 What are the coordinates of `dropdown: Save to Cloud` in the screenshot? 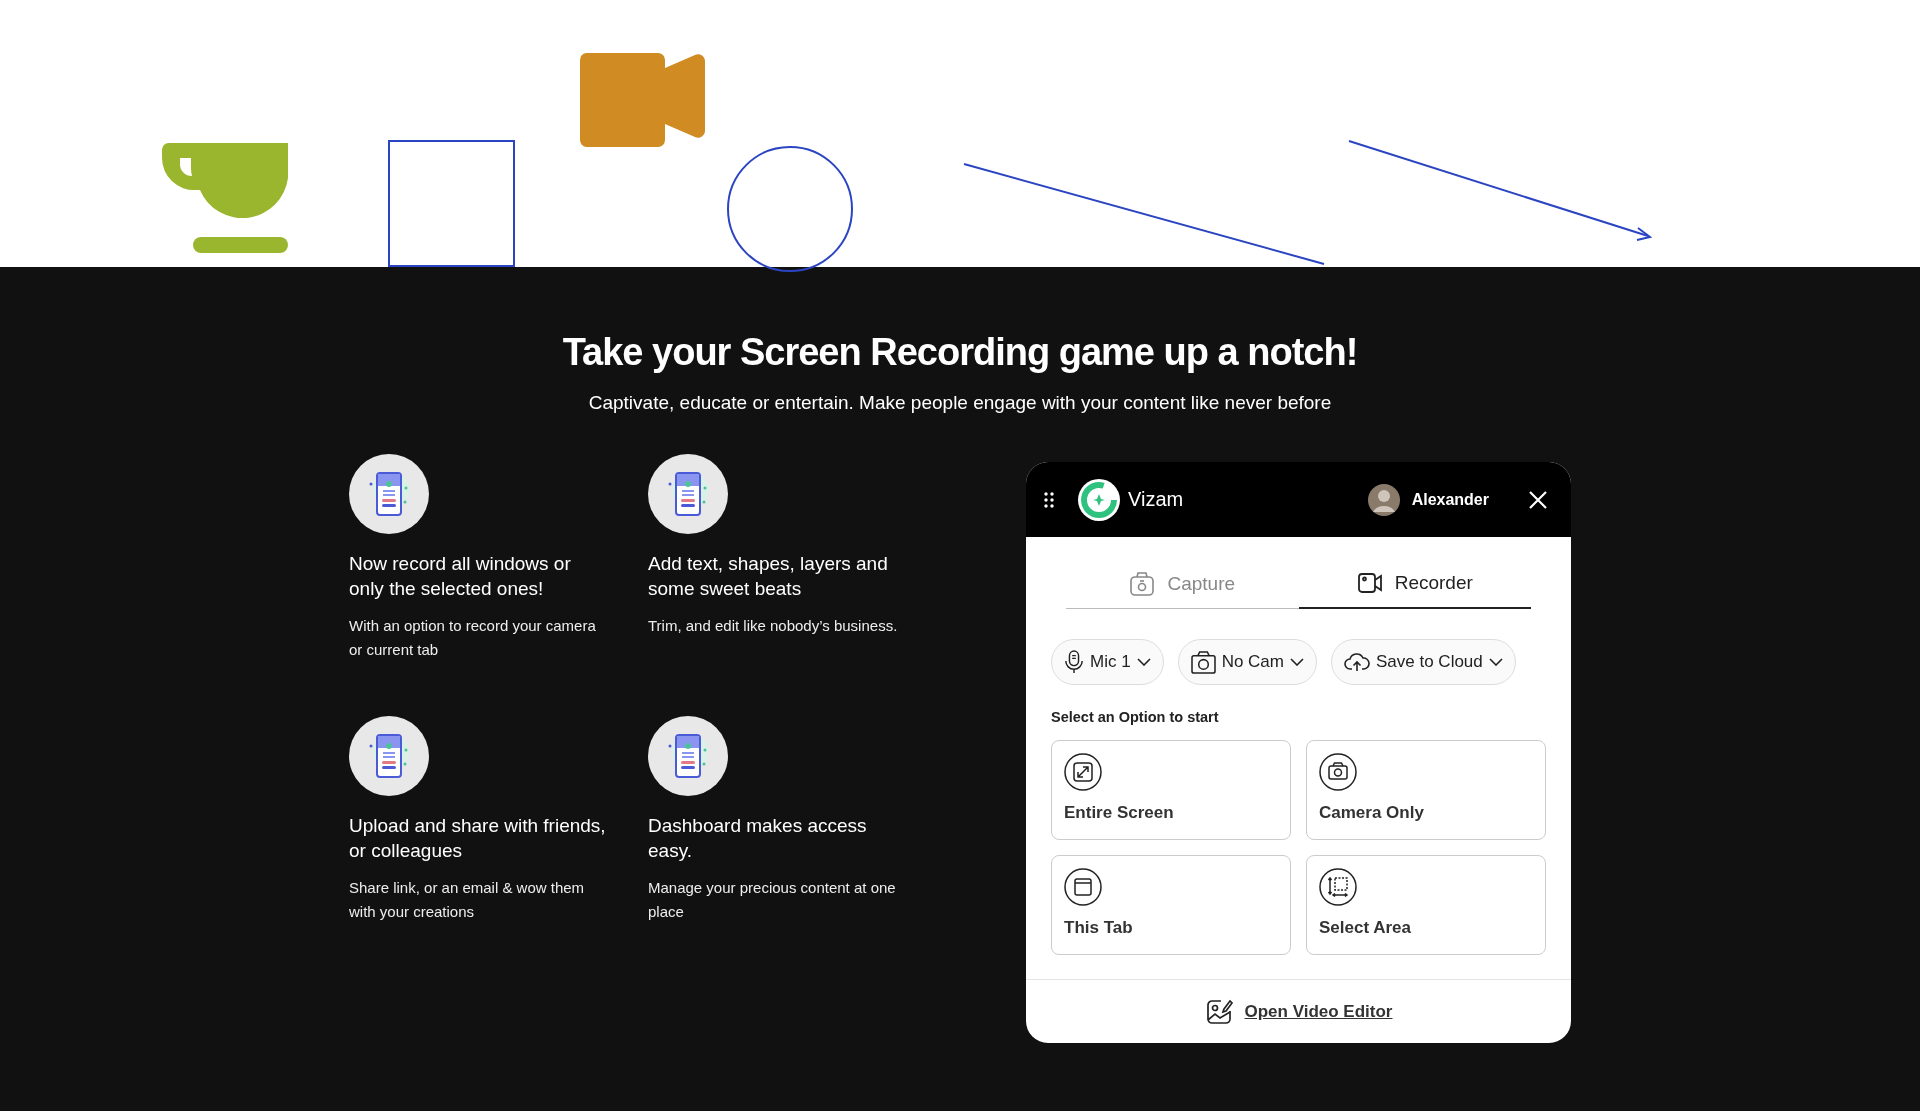 It's located at (1423, 662).